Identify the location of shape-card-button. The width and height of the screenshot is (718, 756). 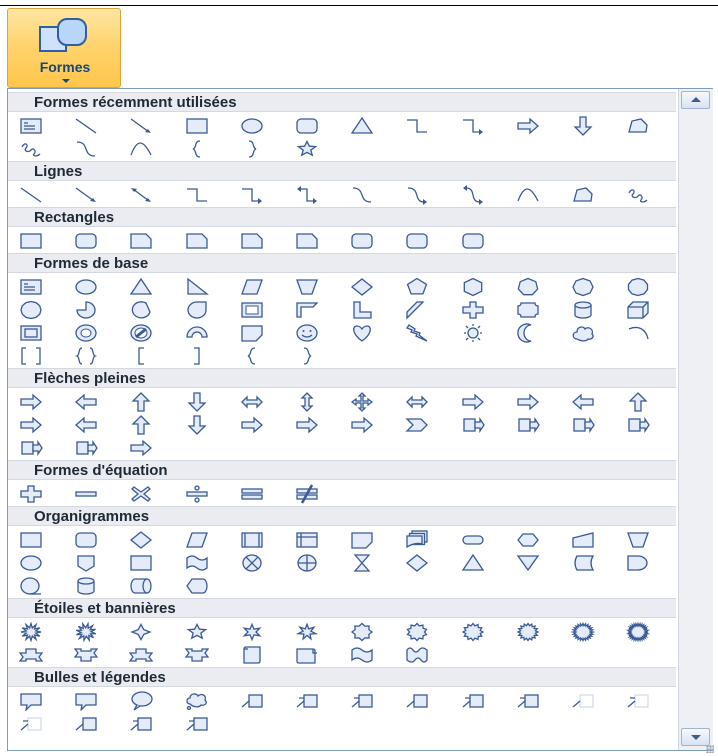
(141, 563).